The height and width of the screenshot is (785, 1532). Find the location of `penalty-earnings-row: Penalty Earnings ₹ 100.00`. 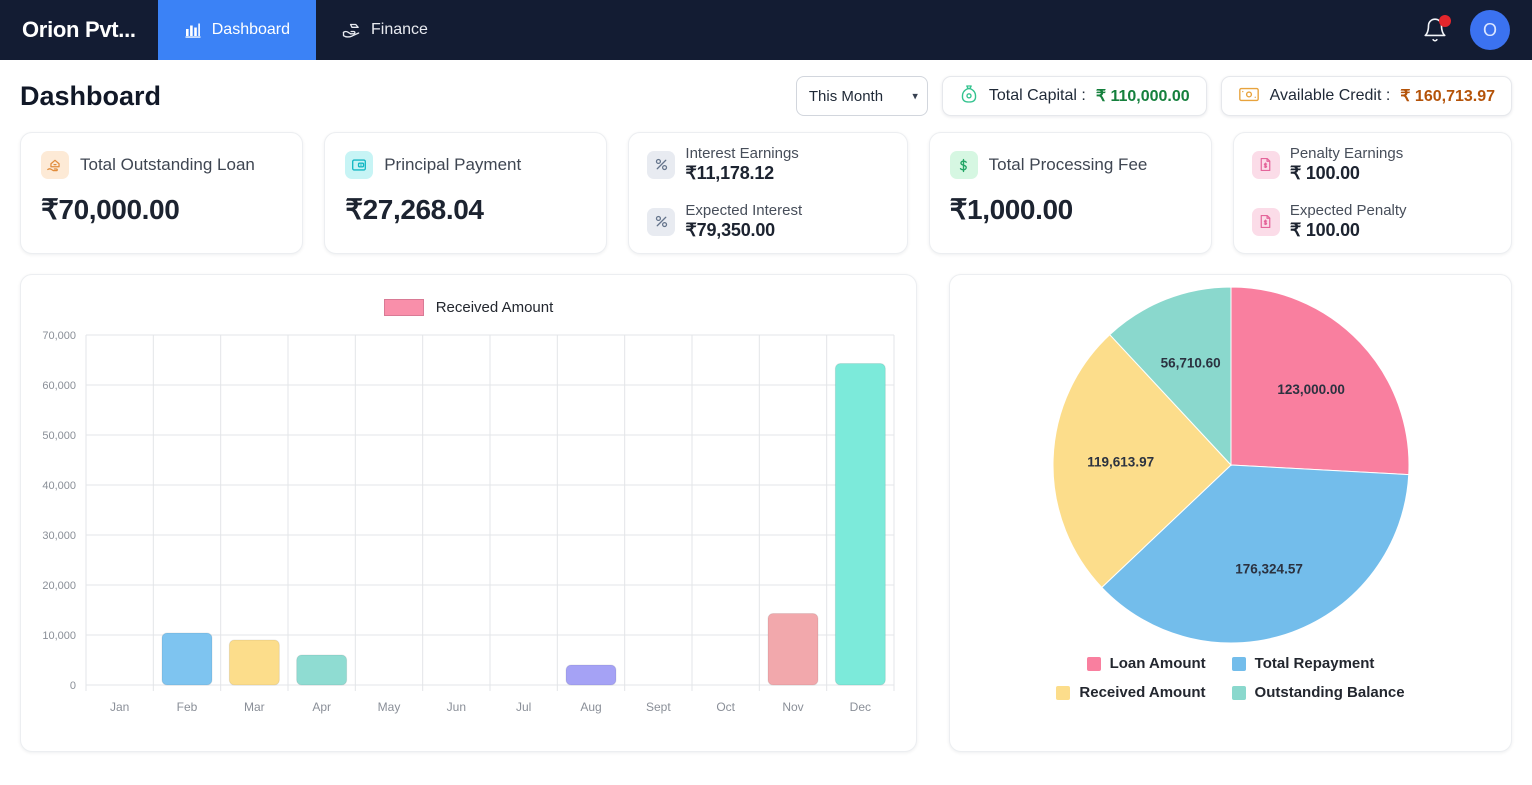

penalty-earnings-row: Penalty Earnings ₹ 100.00 is located at coordinates (1372, 164).